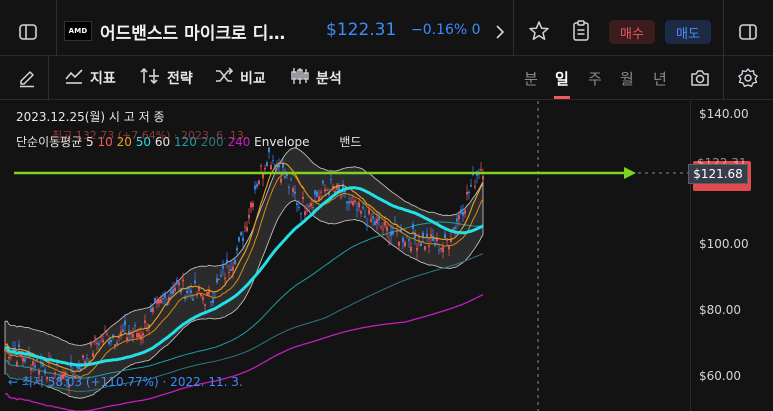 The width and height of the screenshot is (773, 411). Describe the element at coordinates (531, 78) in the screenshot. I see `timeframe-minute: 분` at that location.